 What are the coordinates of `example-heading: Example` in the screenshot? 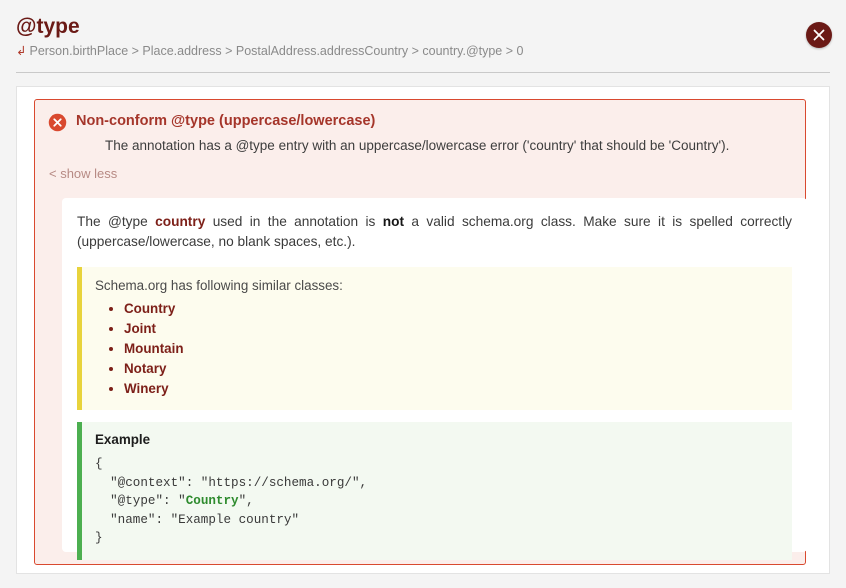 It's located at (123, 439).